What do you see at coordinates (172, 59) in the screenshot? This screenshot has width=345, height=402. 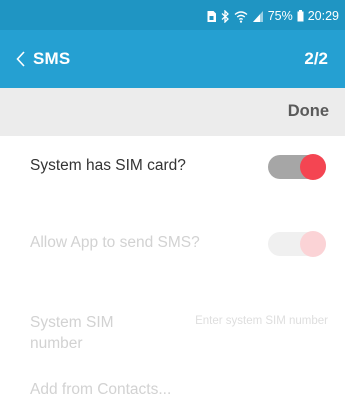 I see `app-bar: SMS 2/2` at bounding box center [172, 59].